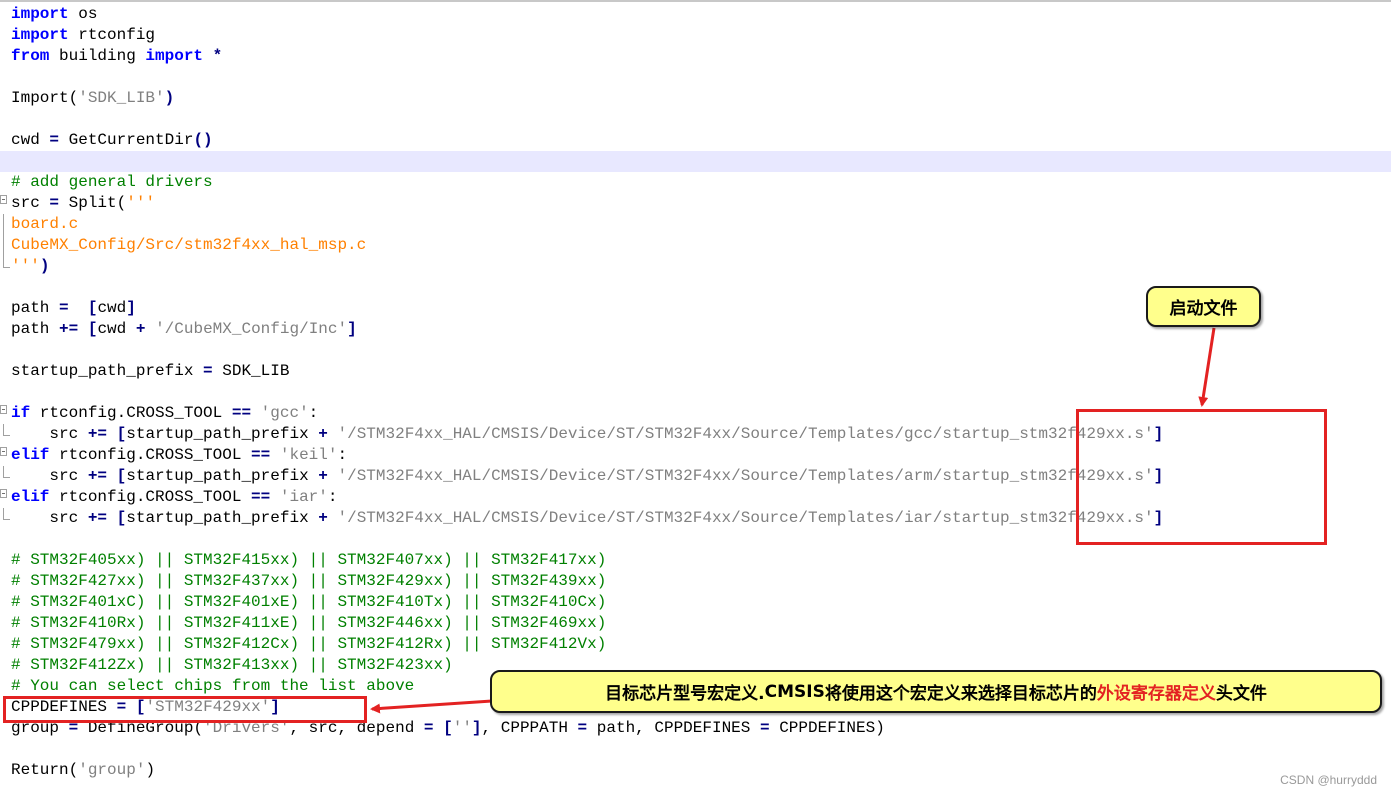 This screenshot has width=1391, height=797. I want to click on callout-text: 启动文件, so click(1203, 309).